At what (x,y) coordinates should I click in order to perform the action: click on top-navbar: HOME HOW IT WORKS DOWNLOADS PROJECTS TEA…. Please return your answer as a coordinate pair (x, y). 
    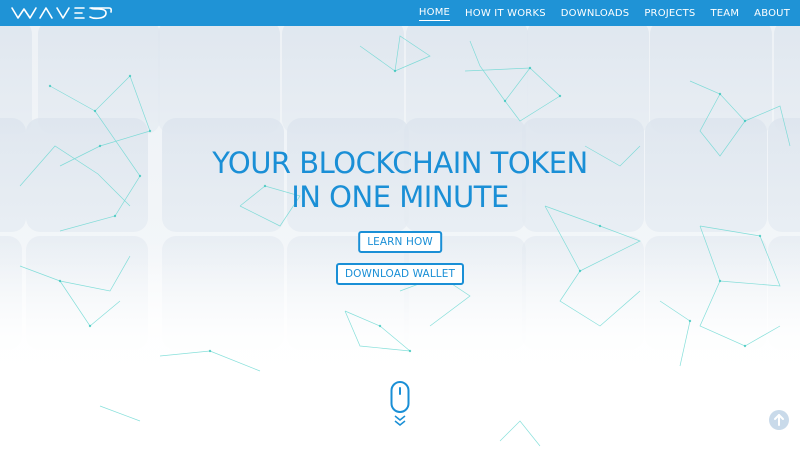
    Looking at the image, I should click on (400, 13).